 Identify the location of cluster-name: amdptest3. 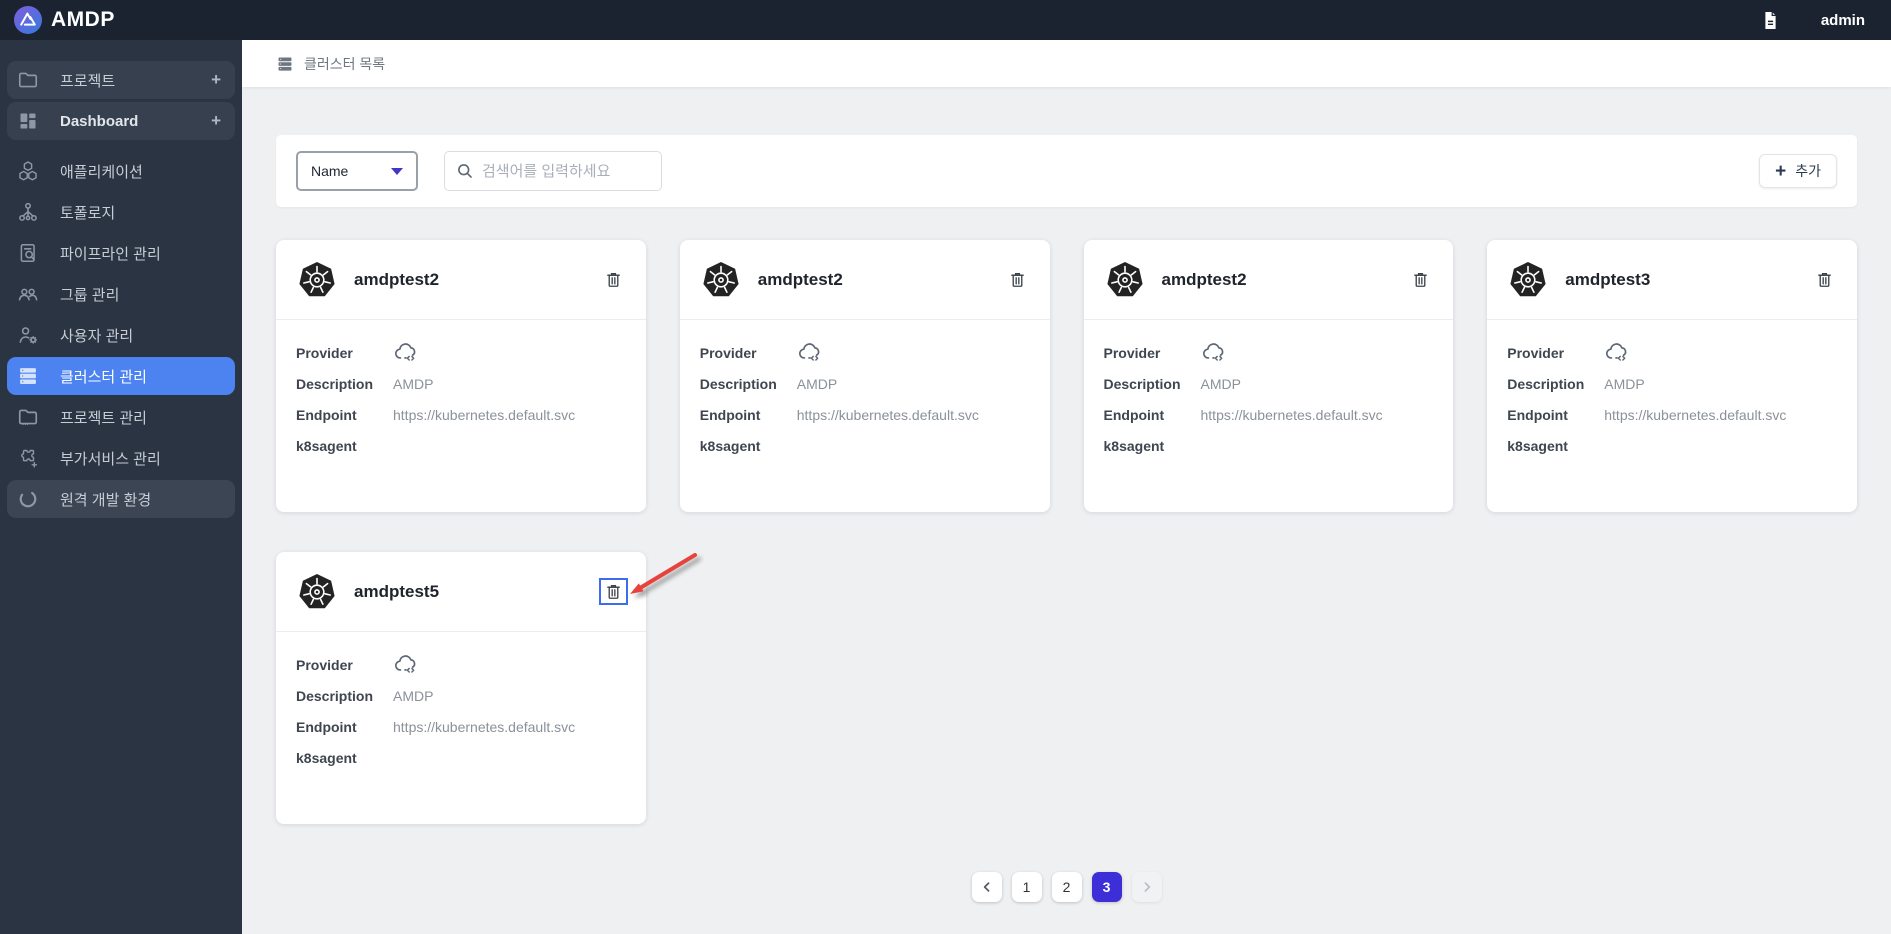
(1608, 279).